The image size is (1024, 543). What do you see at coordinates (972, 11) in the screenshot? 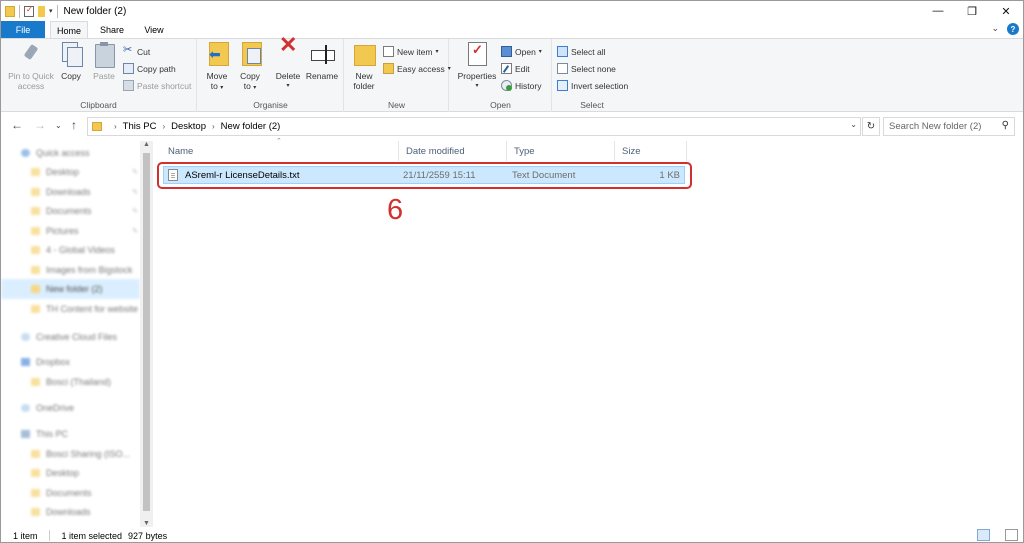
I see `maximize-button: ❐` at bounding box center [972, 11].